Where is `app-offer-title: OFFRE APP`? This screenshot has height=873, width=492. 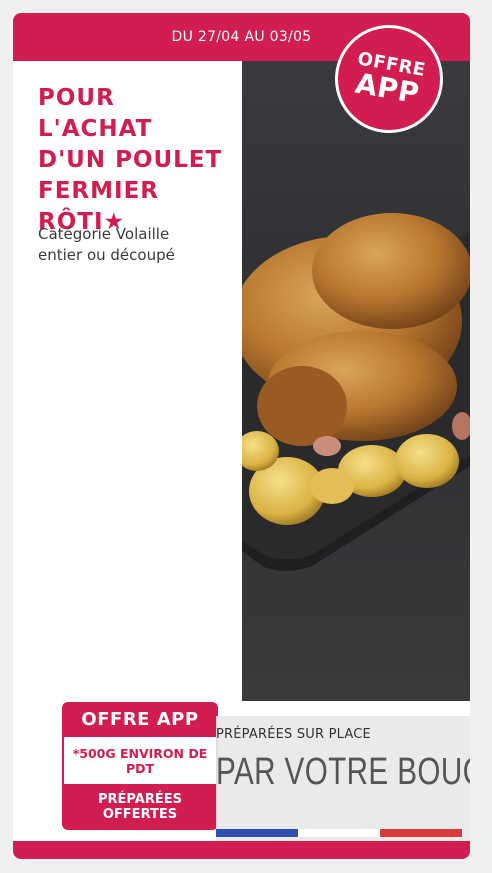
app-offer-title: OFFRE APP is located at coordinates (140, 719).